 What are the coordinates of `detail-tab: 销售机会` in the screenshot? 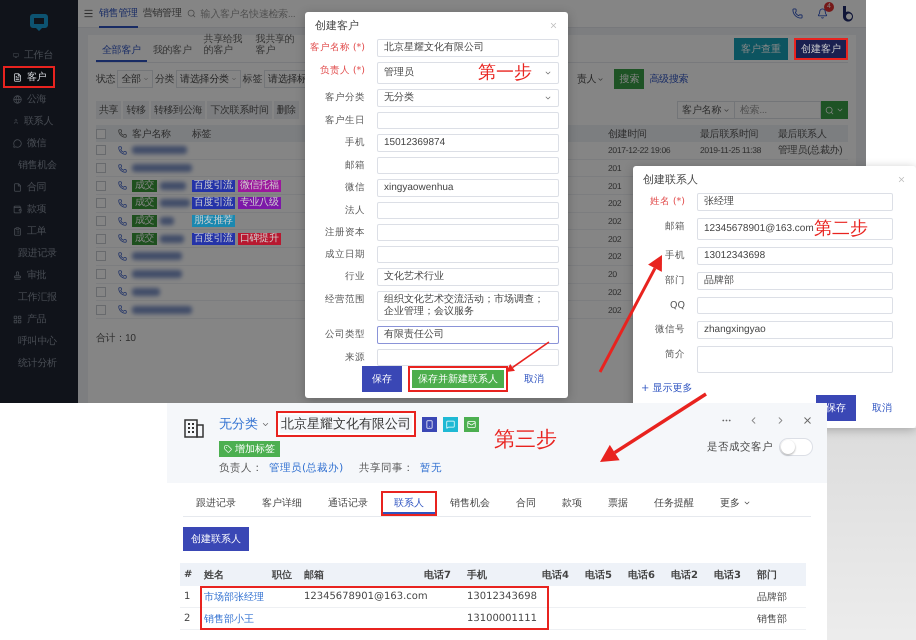 It's located at (470, 503).